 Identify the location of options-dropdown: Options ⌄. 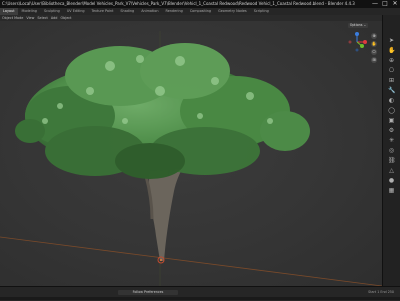
(358, 25).